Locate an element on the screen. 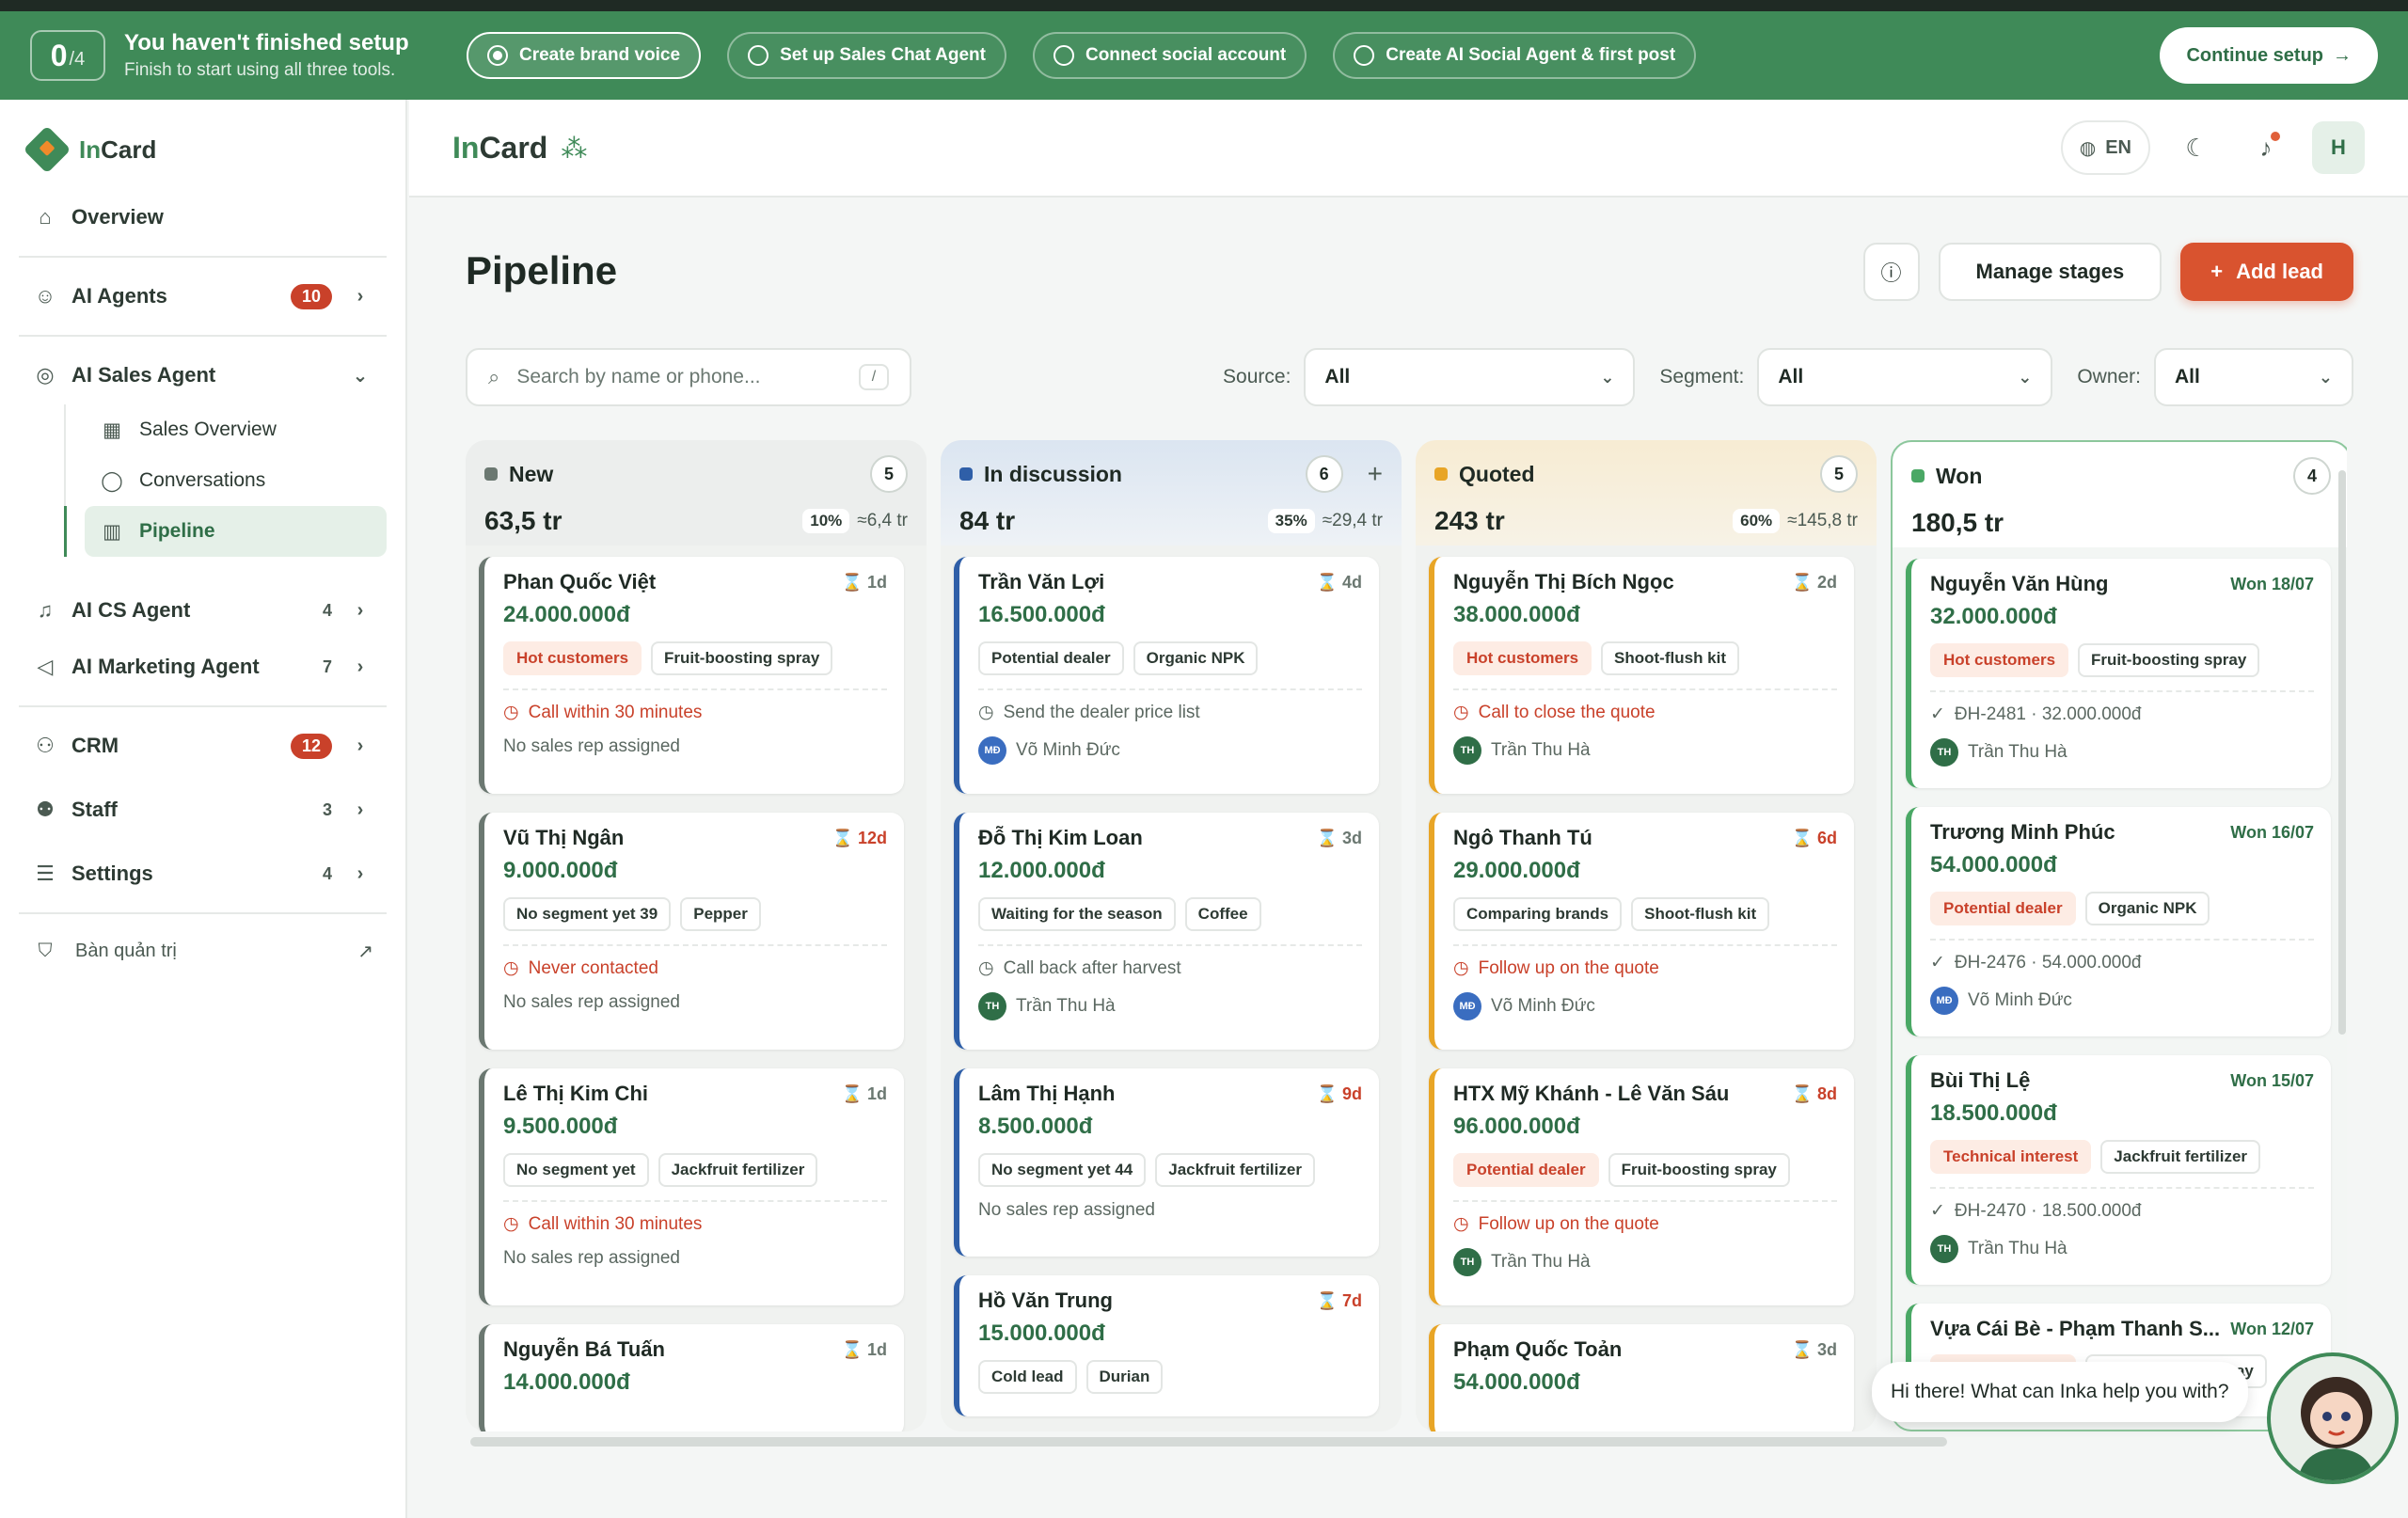  language-switcher: ◍ EN is located at coordinates (2105, 147).